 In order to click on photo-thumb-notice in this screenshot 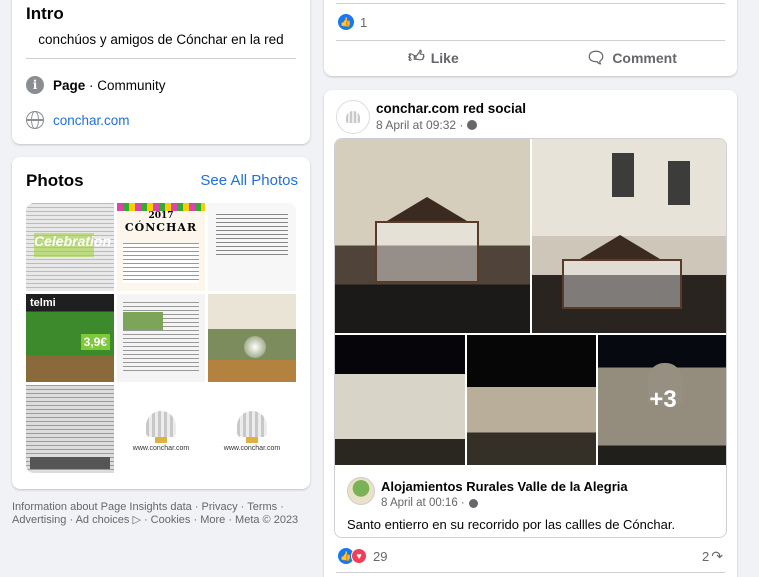, I will do `click(161, 338)`.